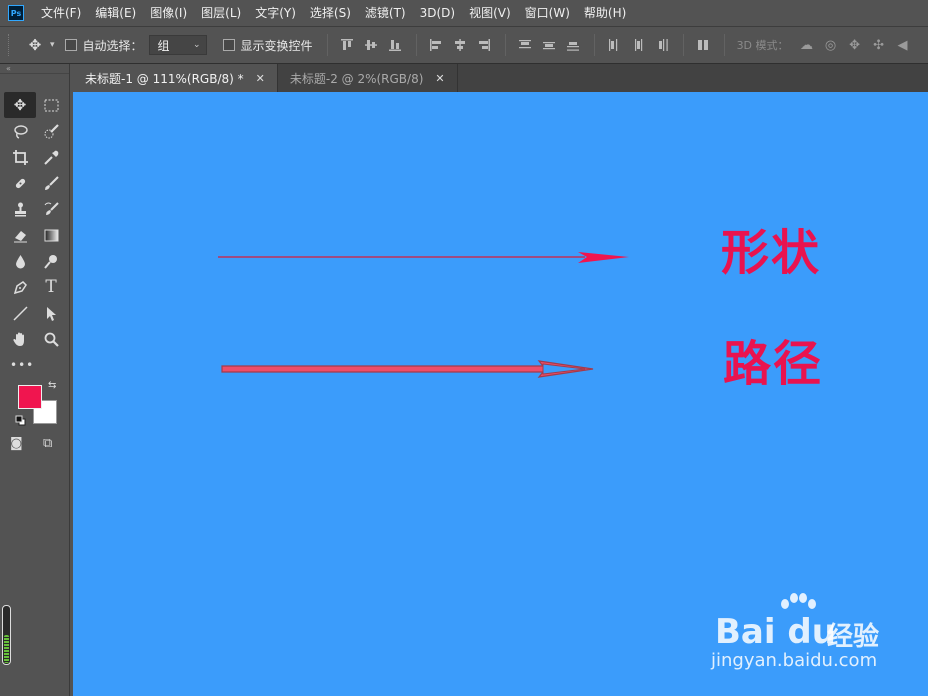  Describe the element at coordinates (51, 209) in the screenshot. I see `history-brush-icon` at that location.